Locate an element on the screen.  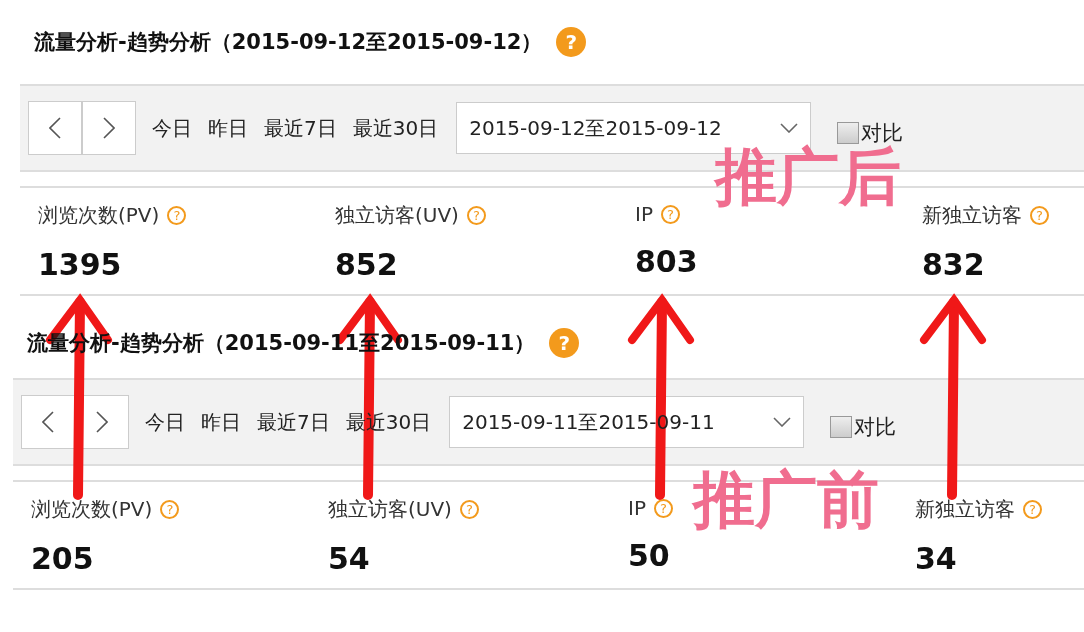
metric-value: 803 is located at coordinates (667, 261).